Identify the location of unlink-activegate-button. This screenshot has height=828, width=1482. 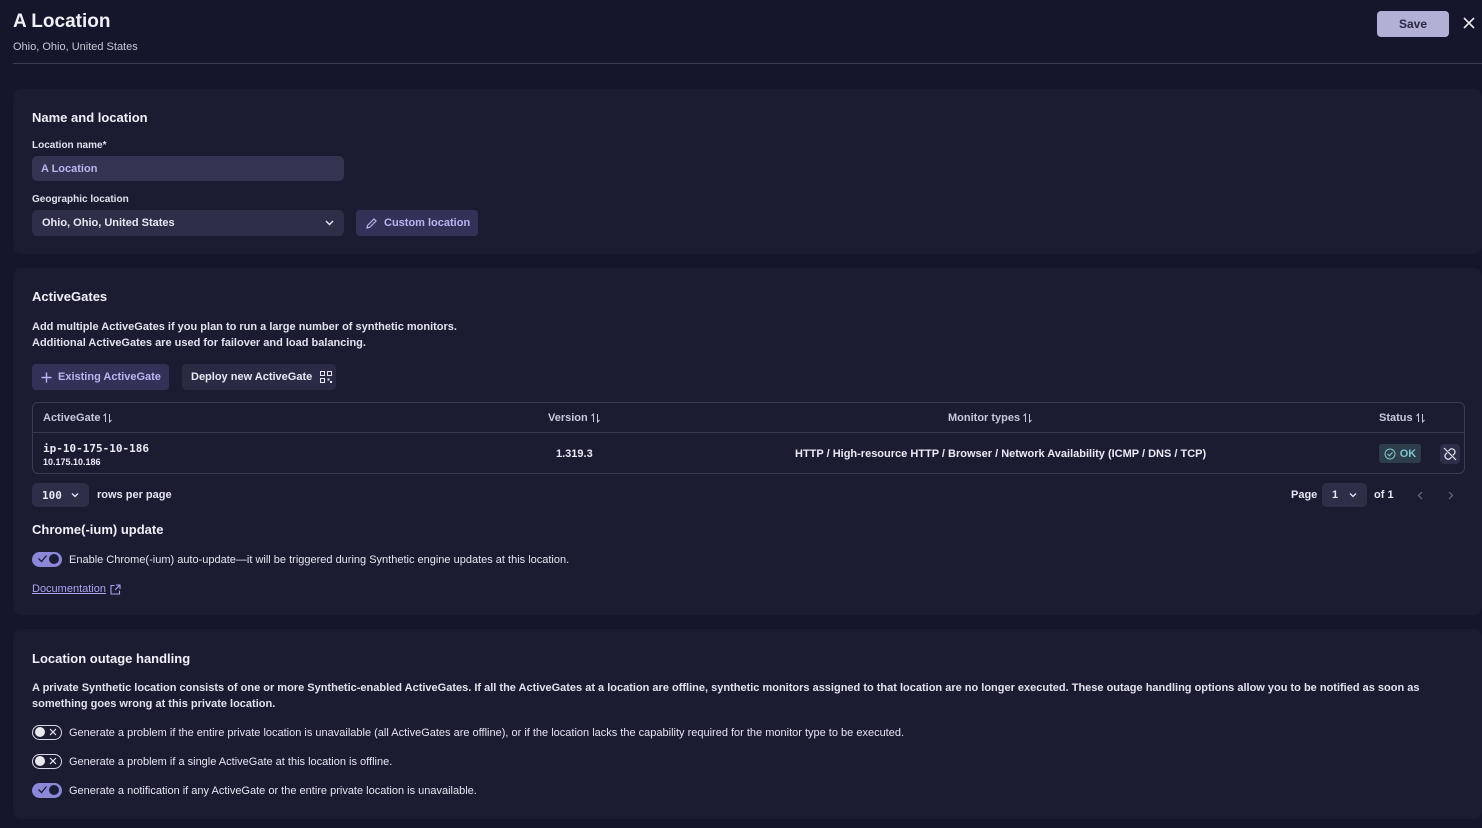
(1450, 454).